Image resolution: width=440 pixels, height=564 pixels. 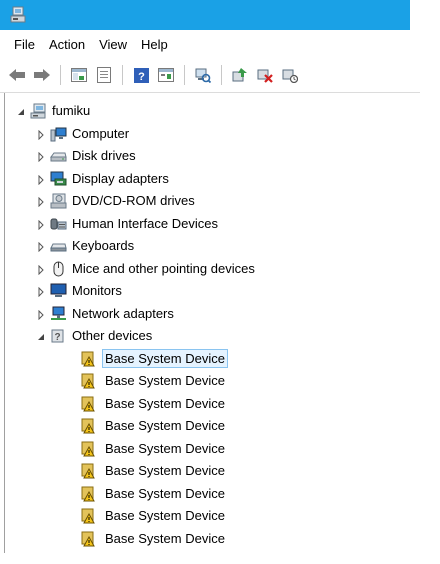 What do you see at coordinates (97, 290) in the screenshot?
I see `tree-item-label: Monitors` at bounding box center [97, 290].